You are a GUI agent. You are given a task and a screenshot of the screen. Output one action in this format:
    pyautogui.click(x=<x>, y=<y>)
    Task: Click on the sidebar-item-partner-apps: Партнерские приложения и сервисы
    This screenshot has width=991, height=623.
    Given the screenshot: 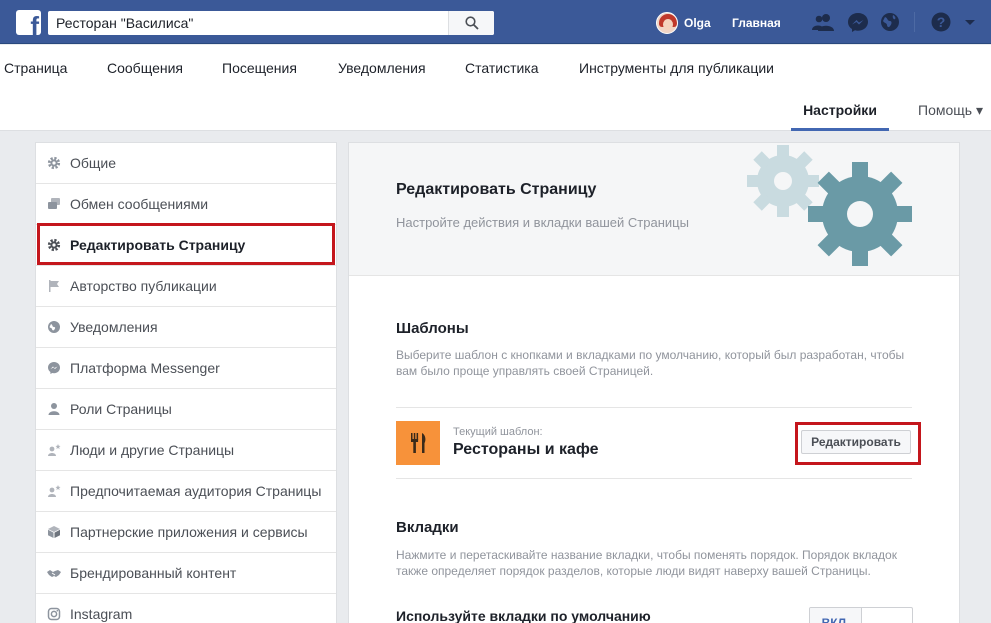 What is the action you would take?
    pyautogui.click(x=186, y=532)
    